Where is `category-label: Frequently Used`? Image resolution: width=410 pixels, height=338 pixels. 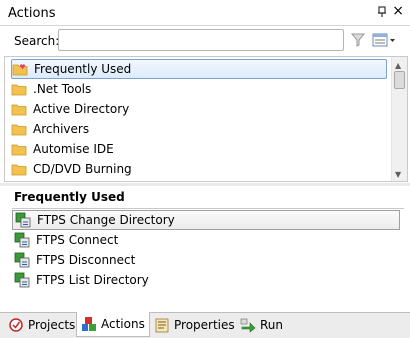
category-label: Frequently Used is located at coordinates (83, 69).